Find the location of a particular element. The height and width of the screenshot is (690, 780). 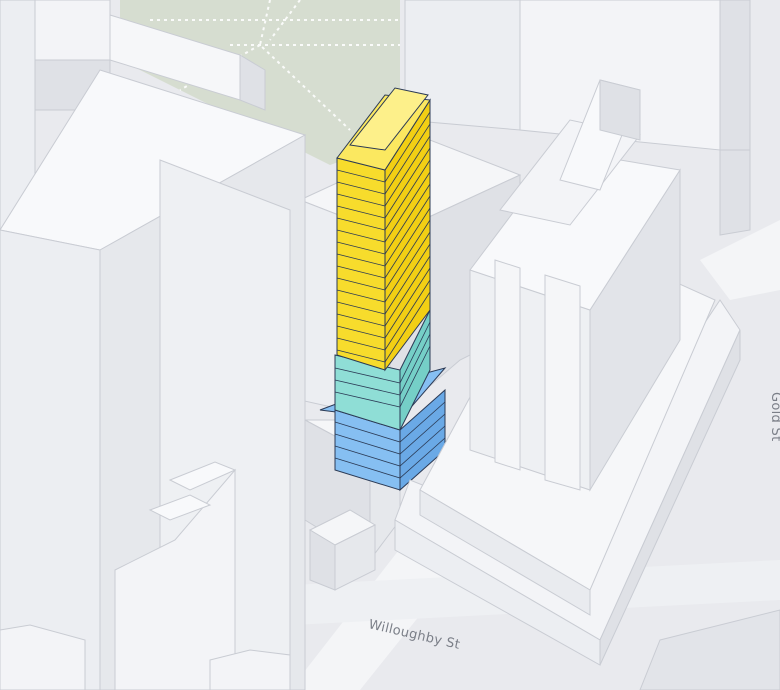

street-label-gold: Gold St is located at coordinates (774, 416).